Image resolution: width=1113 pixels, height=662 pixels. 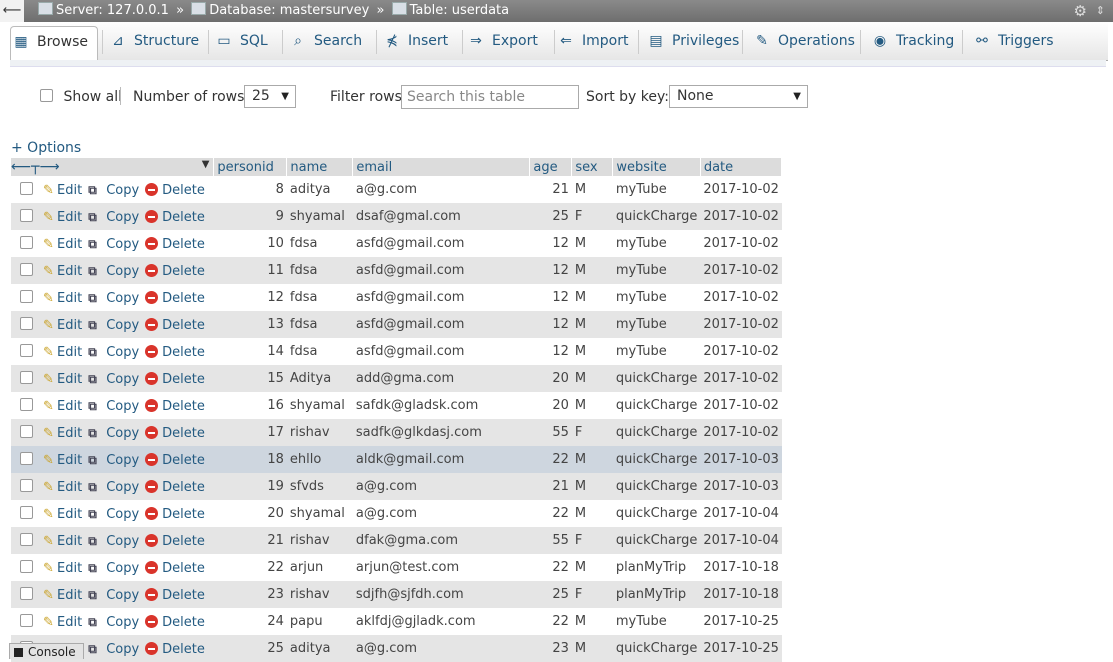 I want to click on cell-website: planMyTrip, so click(x=656, y=567).